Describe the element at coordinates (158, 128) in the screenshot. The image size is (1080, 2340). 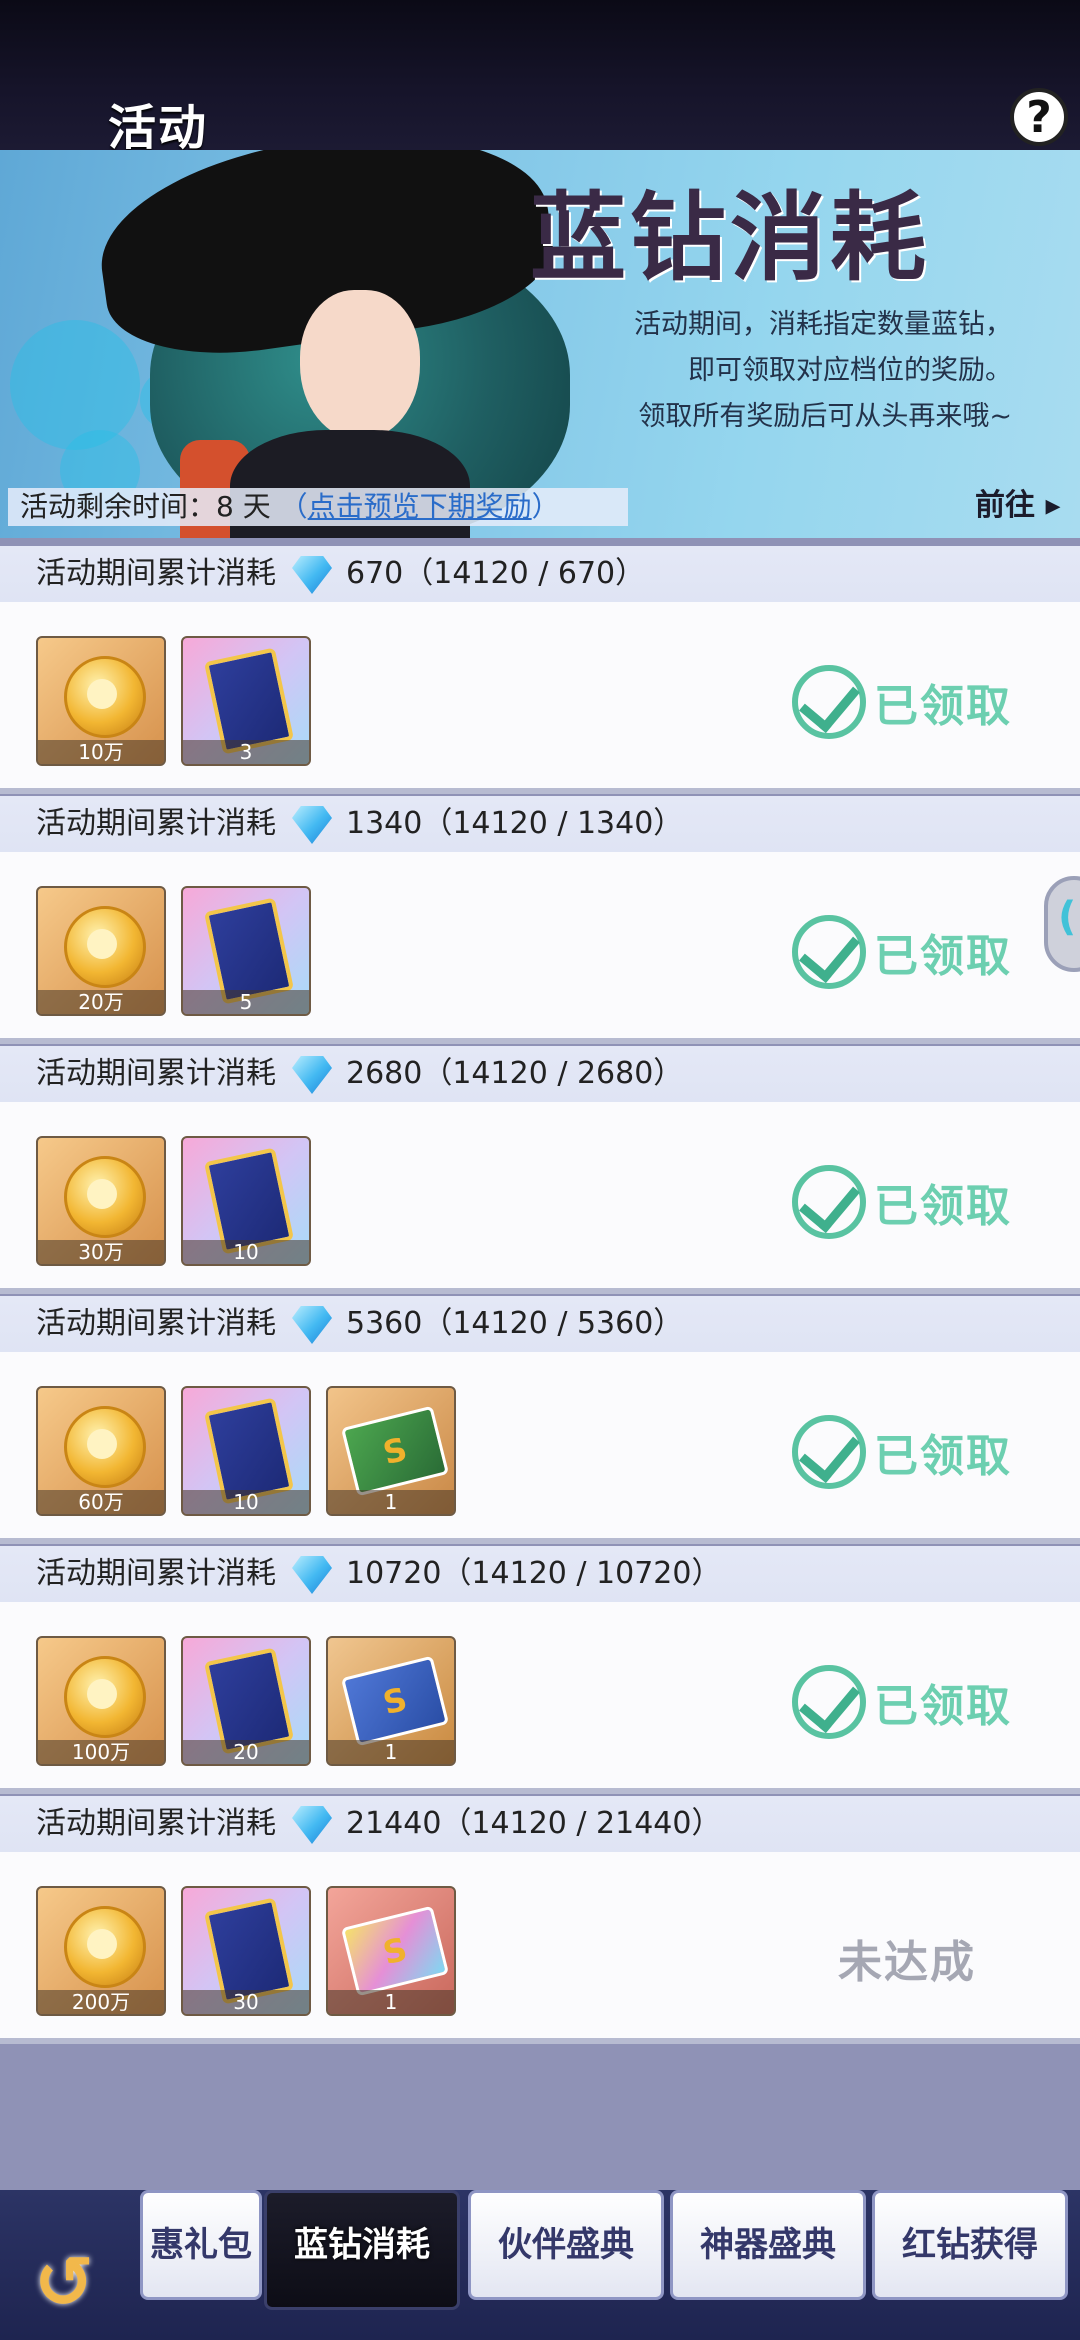
I see `page-title: 活动` at that location.